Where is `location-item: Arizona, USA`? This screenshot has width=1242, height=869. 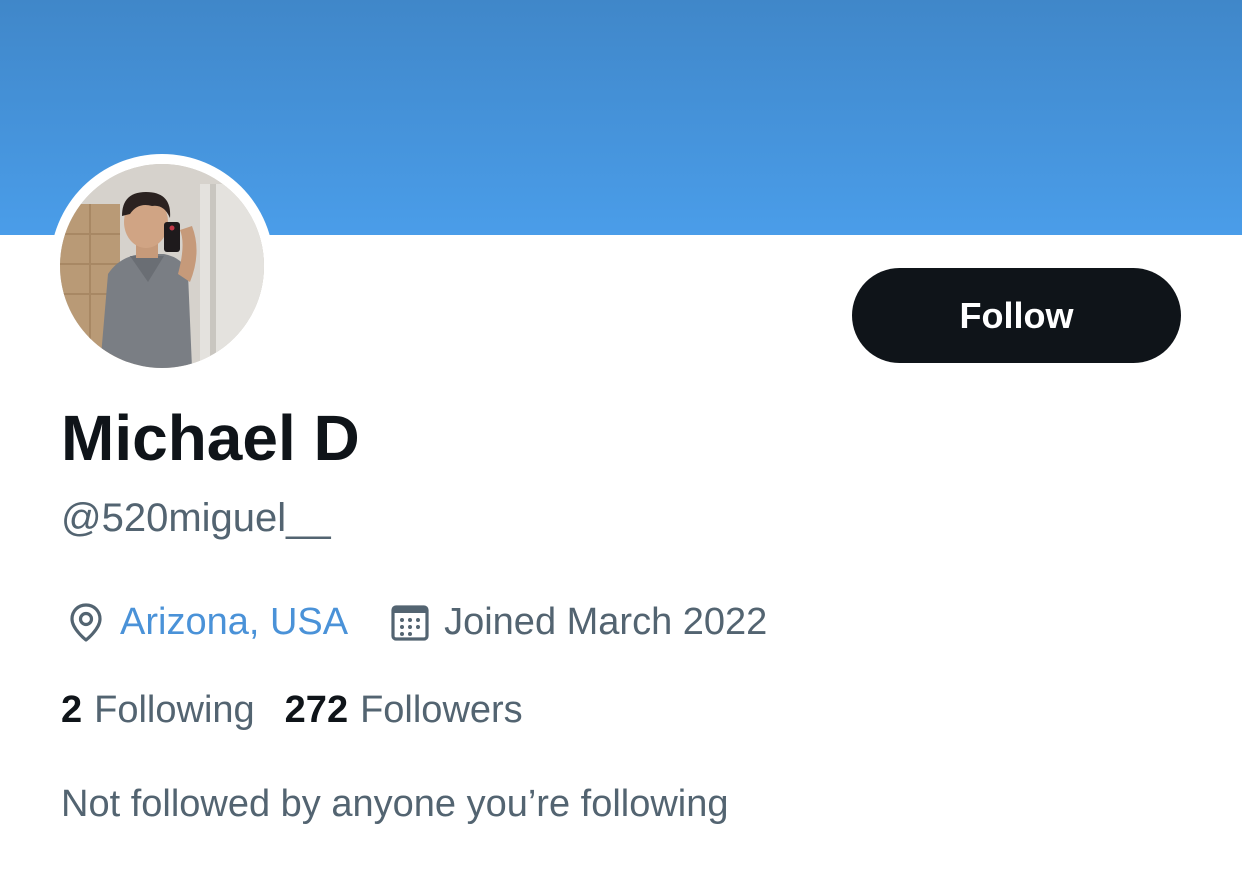 location-item: Arizona, USA is located at coordinates (206, 622).